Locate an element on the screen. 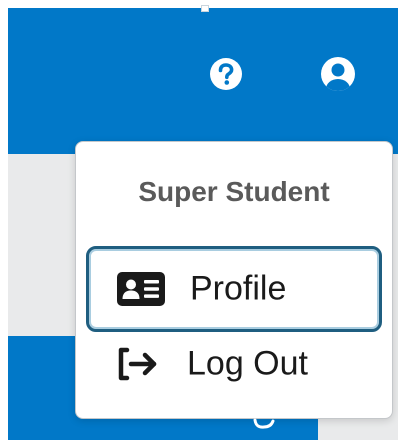 Image resolution: width=398 pixels, height=440 pixels. question-circle-icon is located at coordinates (226, 74).